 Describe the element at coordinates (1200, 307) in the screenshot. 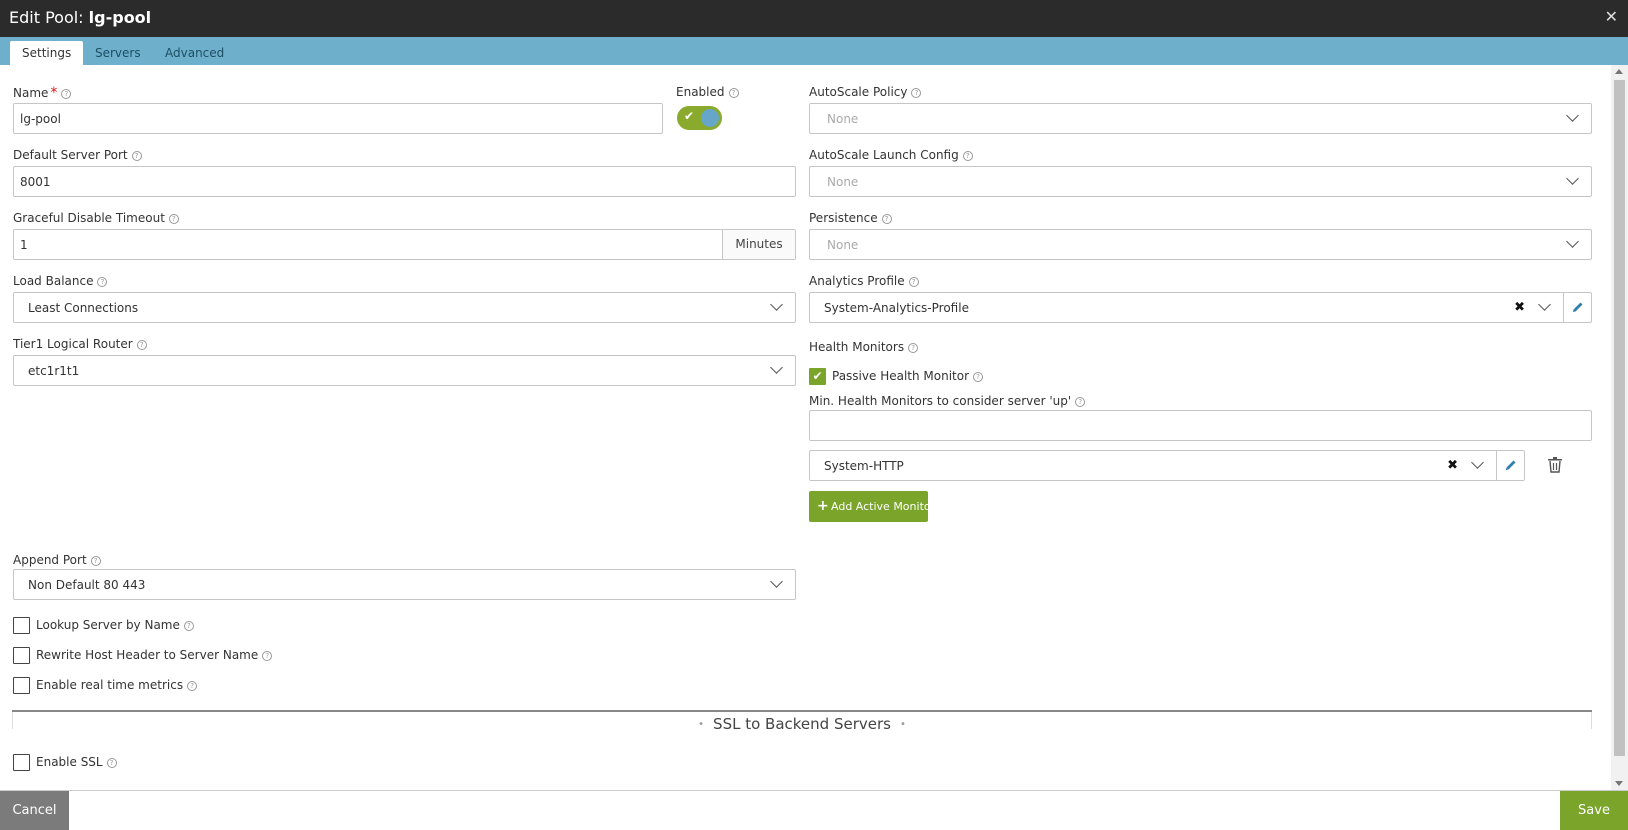

I see `analytics-profile-select: System-Analytics-Profile ✖` at that location.